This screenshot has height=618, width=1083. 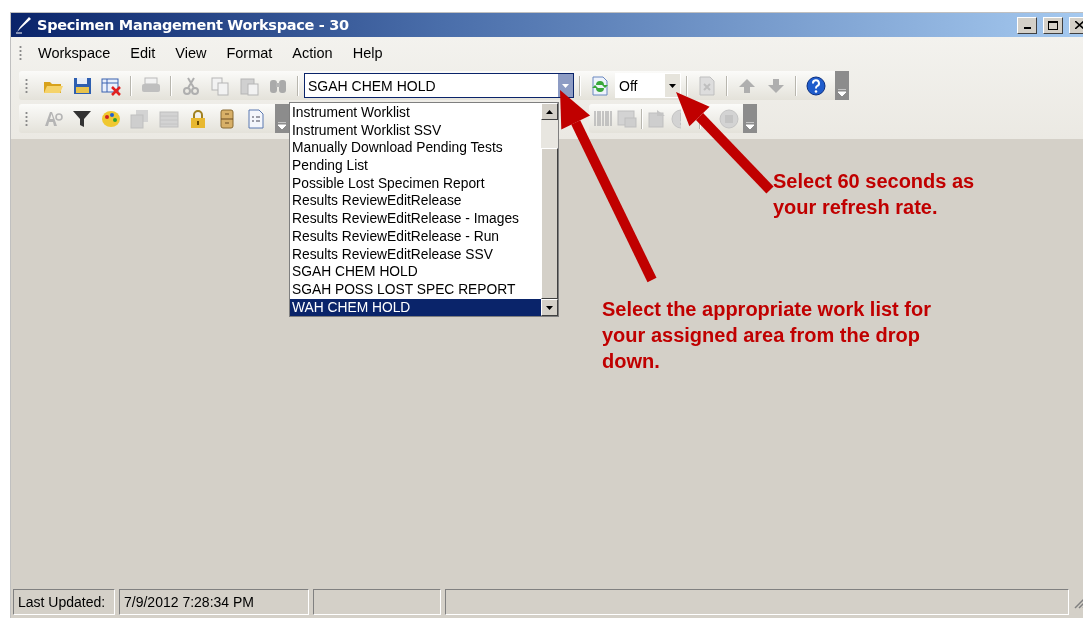 I want to click on dropdown-field: SGAH CHEM HOLD, so click(x=439, y=85).